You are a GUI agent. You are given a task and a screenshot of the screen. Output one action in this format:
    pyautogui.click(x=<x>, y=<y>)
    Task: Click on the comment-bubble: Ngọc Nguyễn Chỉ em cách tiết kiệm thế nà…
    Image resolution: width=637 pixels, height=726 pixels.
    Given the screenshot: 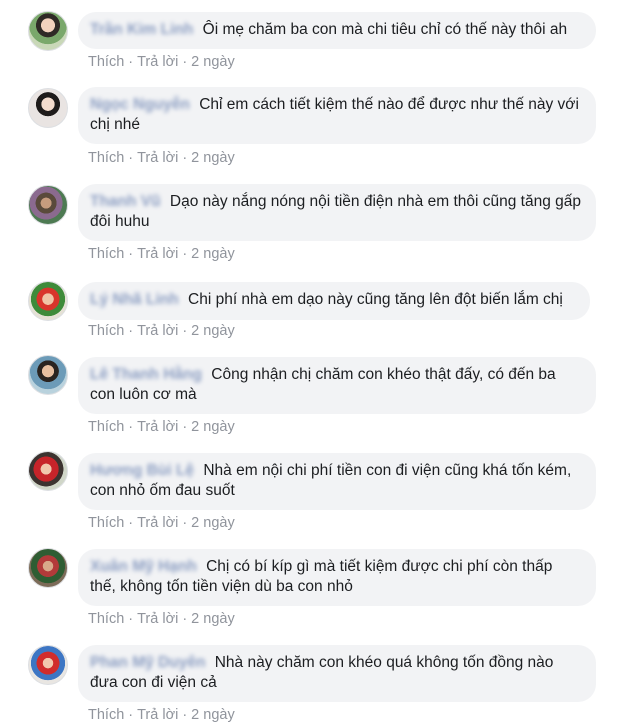 What is the action you would take?
    pyautogui.click(x=337, y=115)
    